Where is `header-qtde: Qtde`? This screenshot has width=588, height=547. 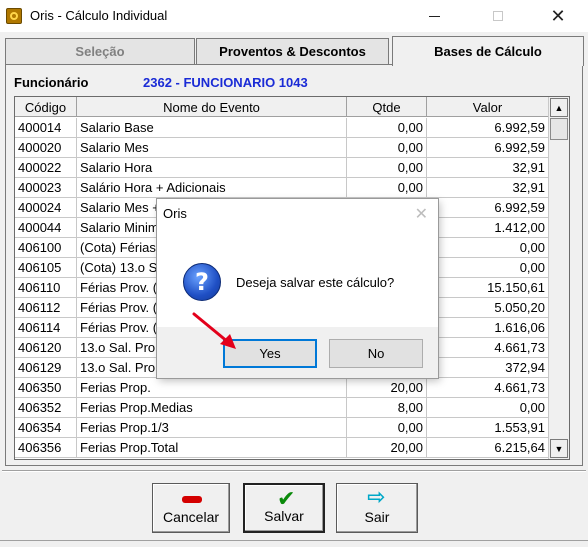
header-qtde: Qtde is located at coordinates (387, 107).